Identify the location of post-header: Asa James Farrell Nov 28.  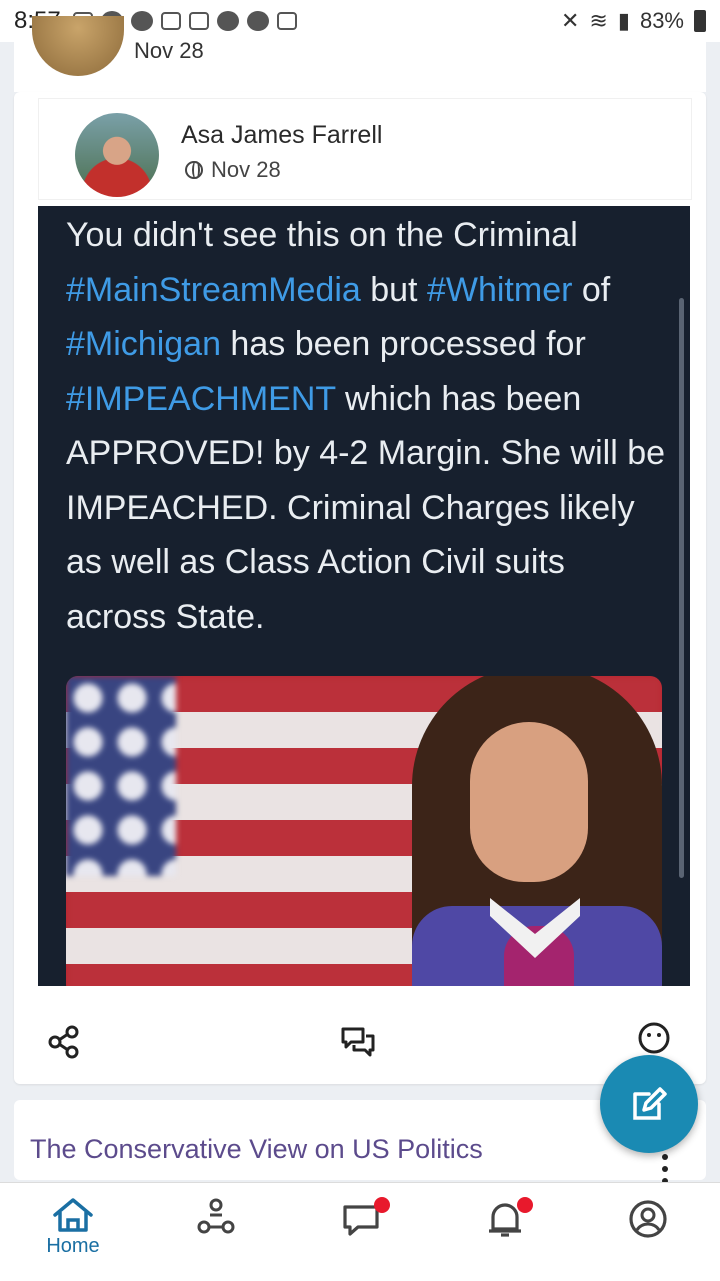
(365, 149).